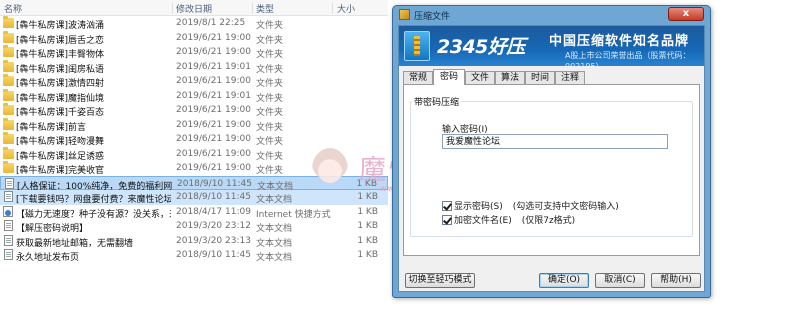  What do you see at coordinates (60, 55) in the screenshot?
I see `file-name: [犇牛私房课]丰臀物体` at bounding box center [60, 55].